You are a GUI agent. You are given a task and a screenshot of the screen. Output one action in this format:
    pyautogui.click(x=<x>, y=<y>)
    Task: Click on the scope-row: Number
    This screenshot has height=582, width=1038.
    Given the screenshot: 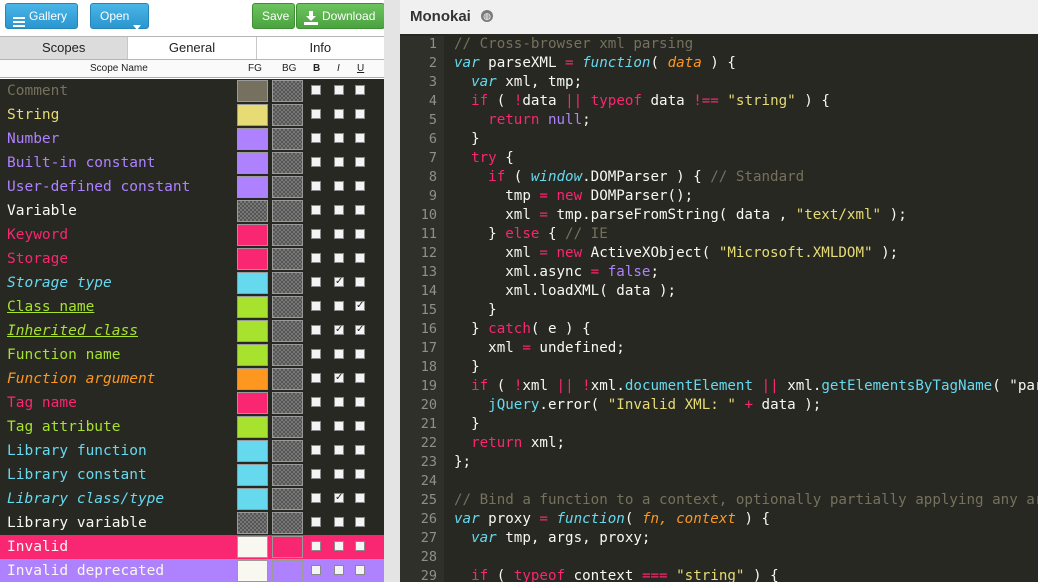 What is the action you would take?
    pyautogui.click(x=192, y=139)
    